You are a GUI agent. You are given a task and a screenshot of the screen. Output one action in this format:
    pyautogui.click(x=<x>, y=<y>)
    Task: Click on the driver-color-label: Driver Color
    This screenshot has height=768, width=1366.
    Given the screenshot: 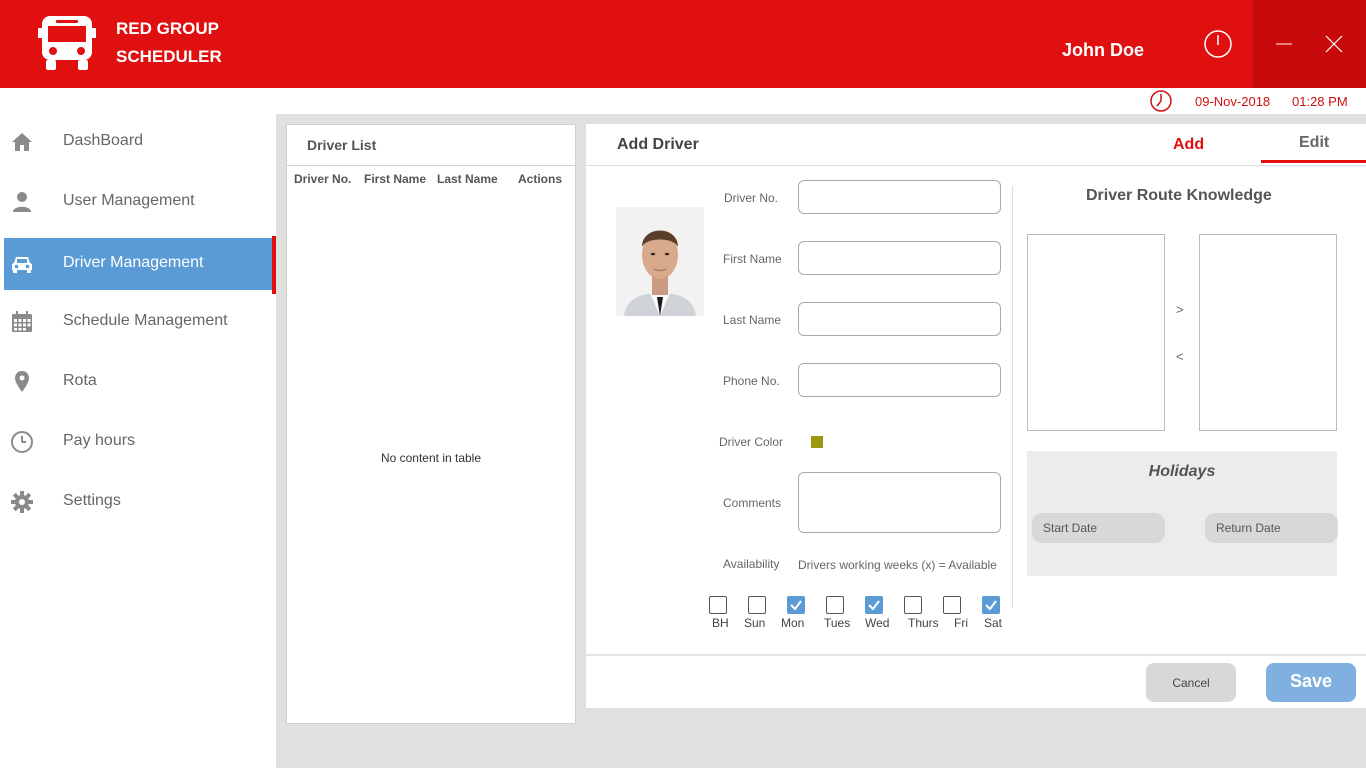 What is the action you would take?
    pyautogui.click(x=751, y=442)
    